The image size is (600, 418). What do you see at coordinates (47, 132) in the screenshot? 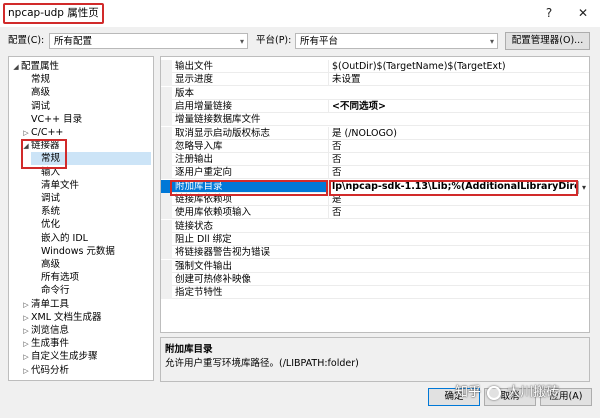
I see `tree-item-label: C/C++` at bounding box center [47, 132].